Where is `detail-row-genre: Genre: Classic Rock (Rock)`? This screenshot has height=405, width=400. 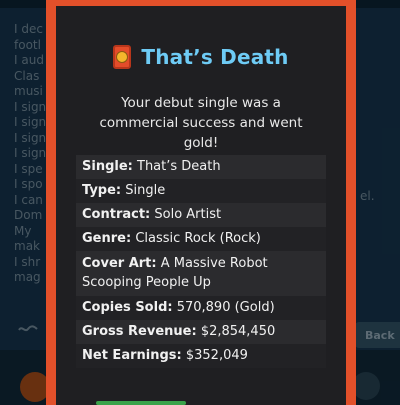
detail-row-genre: Genre: Classic Rock (Rock) is located at coordinates (201, 239).